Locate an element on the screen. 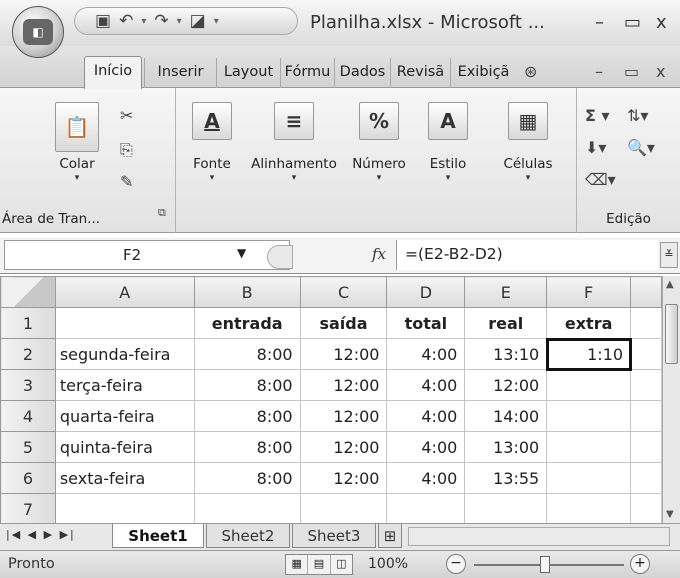 The image size is (680, 578). row-header-2: 2 is located at coordinates (28, 354).